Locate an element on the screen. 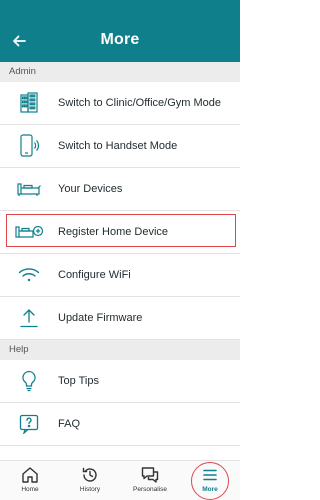  status-bar is located at coordinates (120, 10).